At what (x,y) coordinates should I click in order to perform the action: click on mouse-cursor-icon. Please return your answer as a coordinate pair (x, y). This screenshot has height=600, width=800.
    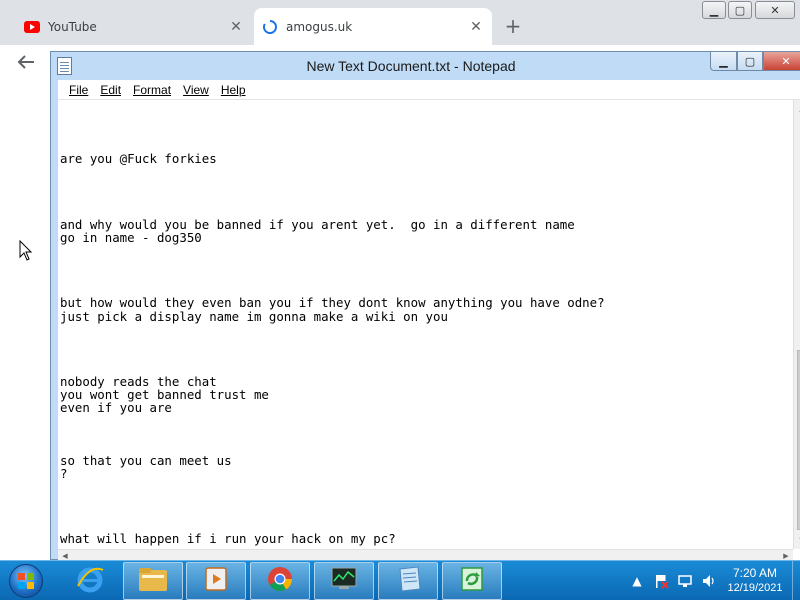
    Looking at the image, I should click on (26, 250).